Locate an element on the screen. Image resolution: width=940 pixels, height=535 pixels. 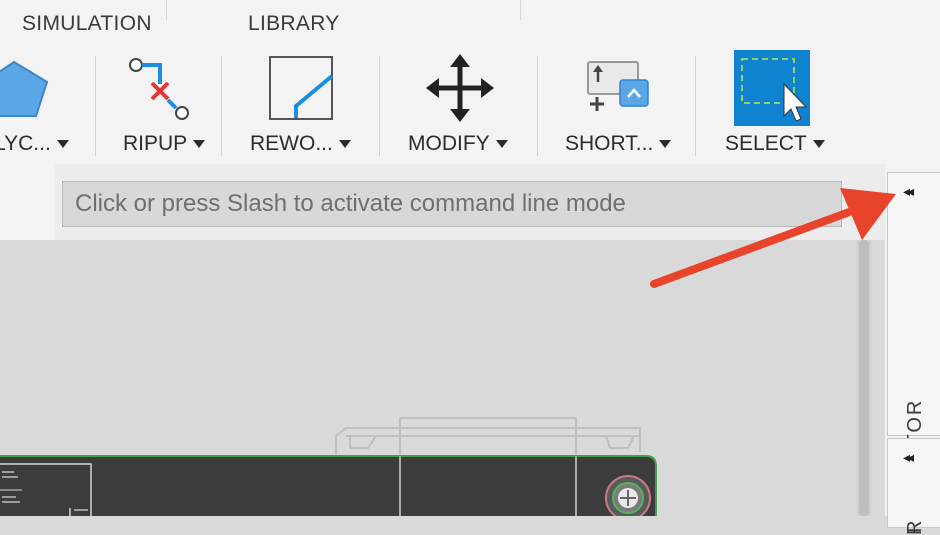
canvas-vertical-scrollbar is located at coordinates (864, 378).